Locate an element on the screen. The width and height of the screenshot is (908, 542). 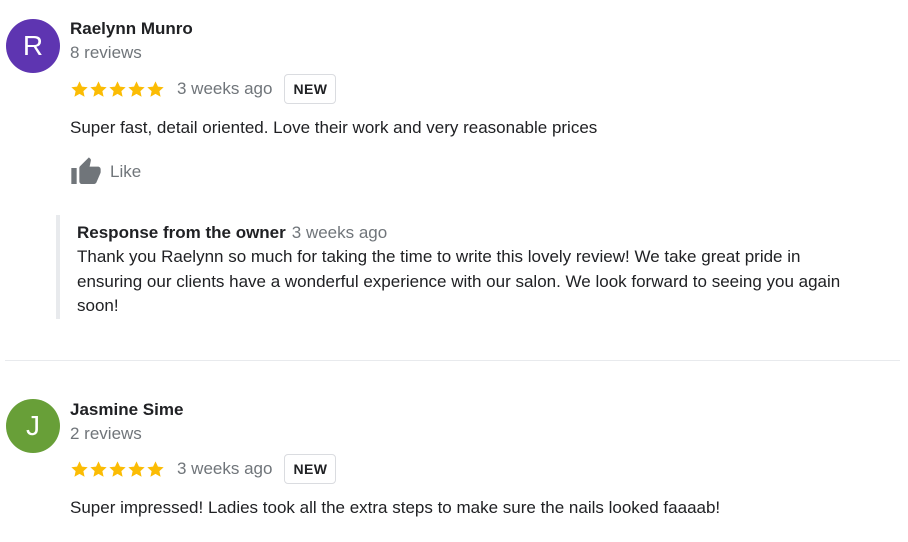
reviewer-name: Raelynn Munro is located at coordinates (470, 29).